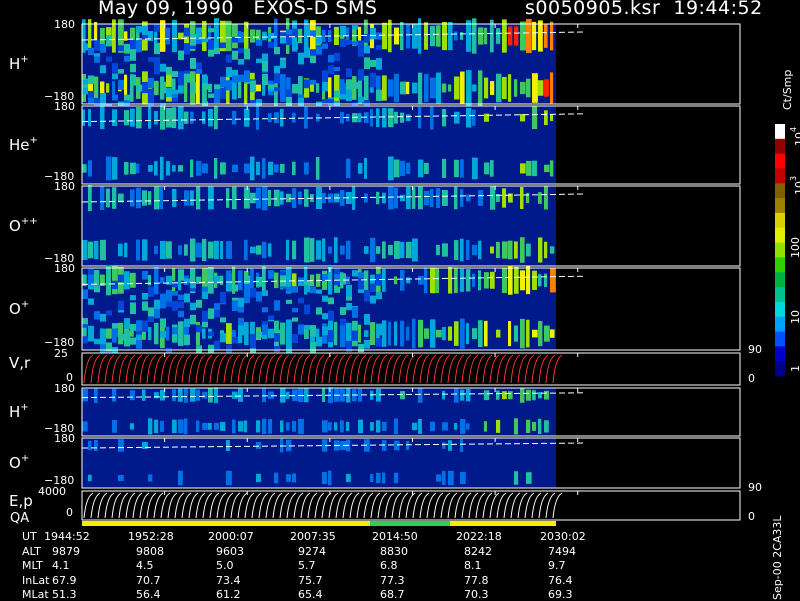  I want to click on colorbar-tick: 104, so click(794, 136).